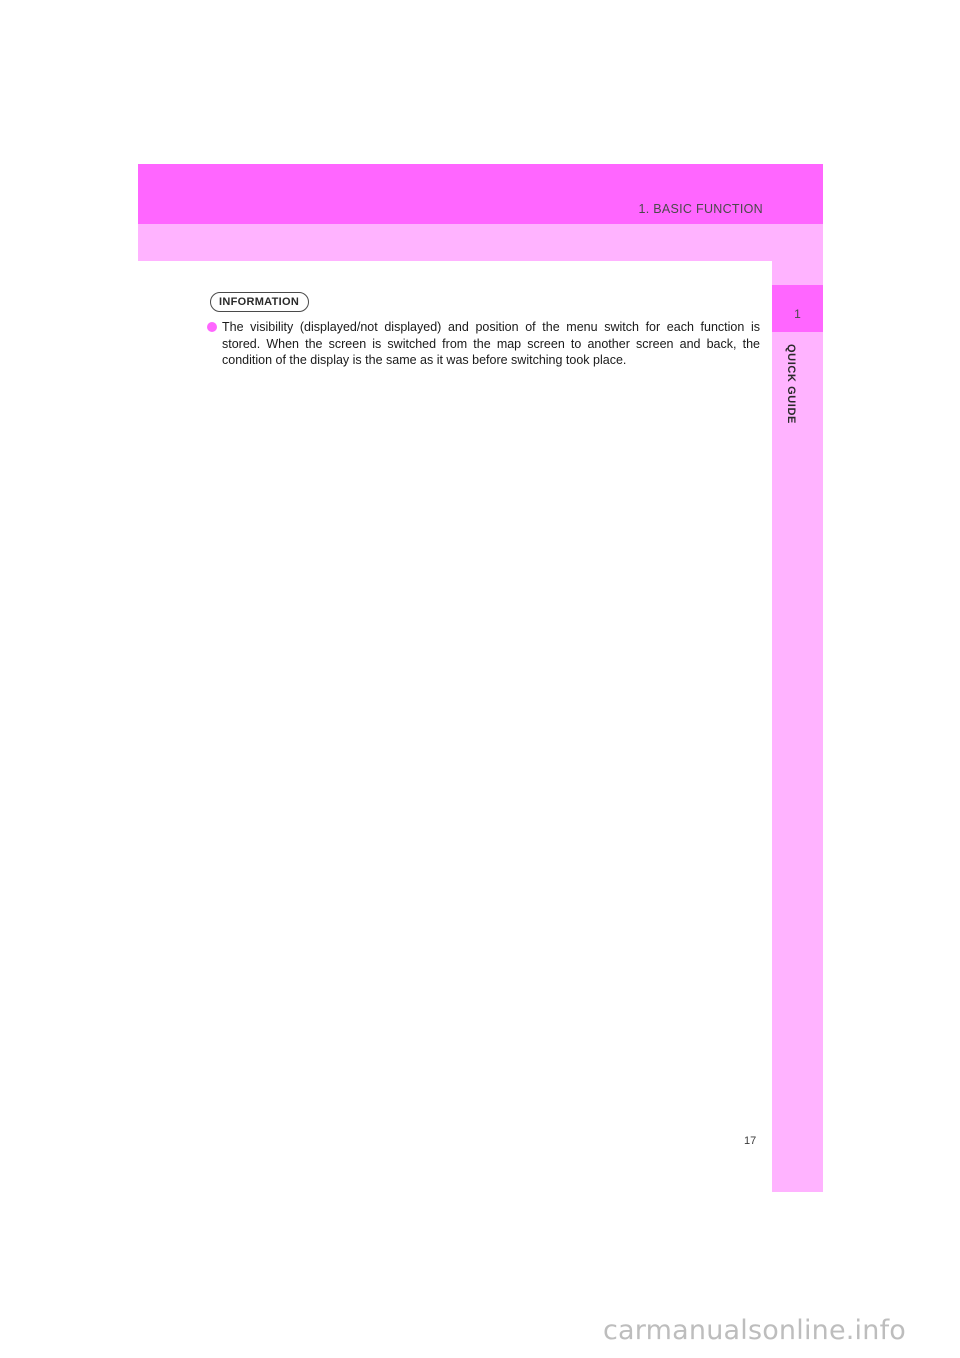 The height and width of the screenshot is (1358, 960). I want to click on information-badge: INFORMATION, so click(260, 302).